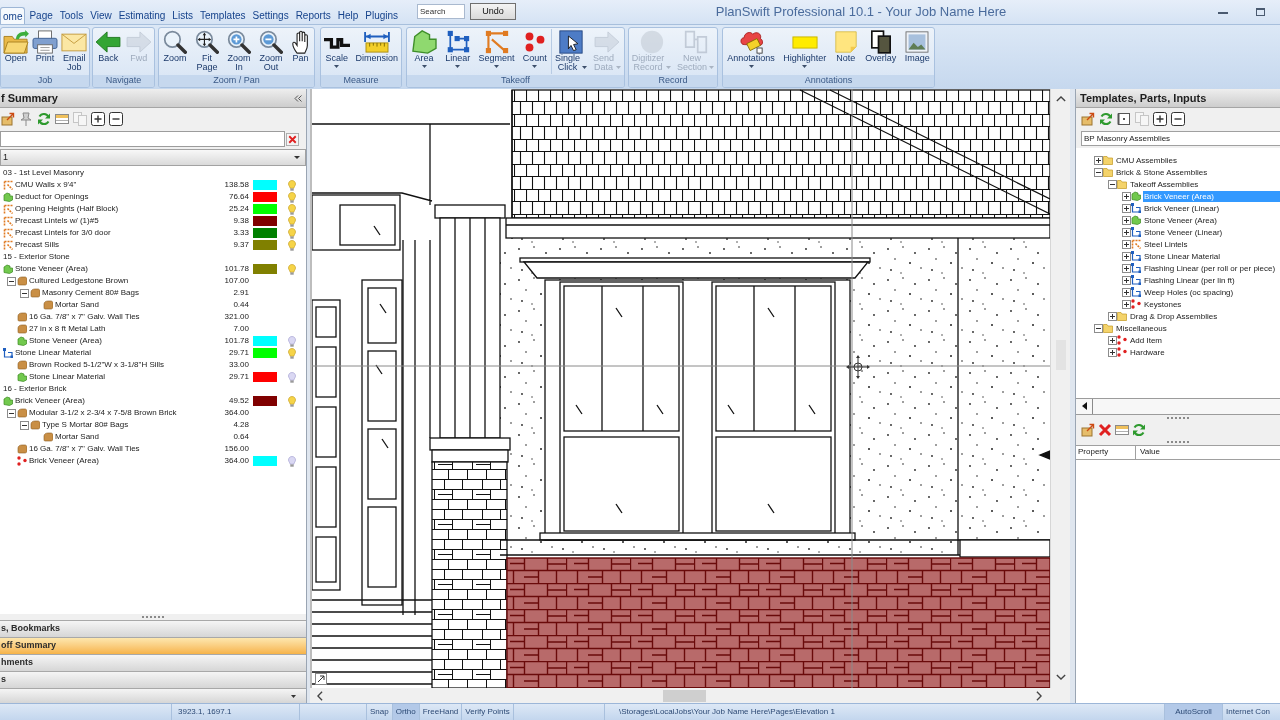 This screenshot has width=1280, height=720. I want to click on dimension-button: Dimension, so click(377, 46).